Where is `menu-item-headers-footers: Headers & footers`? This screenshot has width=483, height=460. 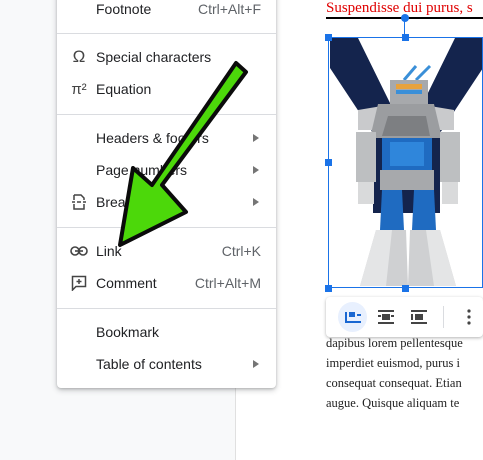
menu-item-headers-footers: Headers & footers is located at coordinates (166, 138).